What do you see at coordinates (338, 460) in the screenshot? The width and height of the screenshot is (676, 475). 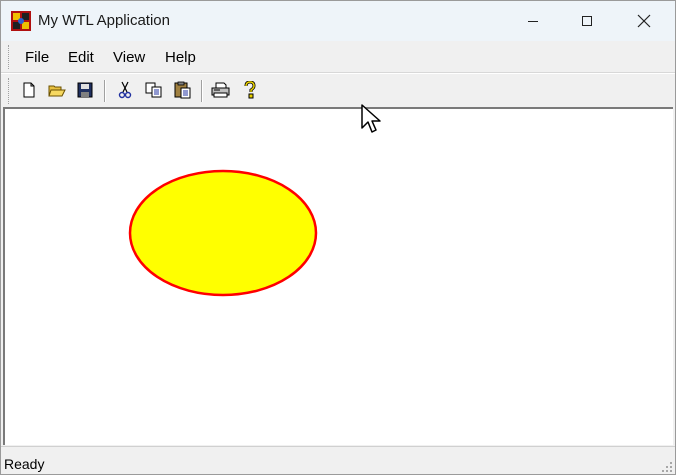 I see `status-bar: Ready` at bounding box center [338, 460].